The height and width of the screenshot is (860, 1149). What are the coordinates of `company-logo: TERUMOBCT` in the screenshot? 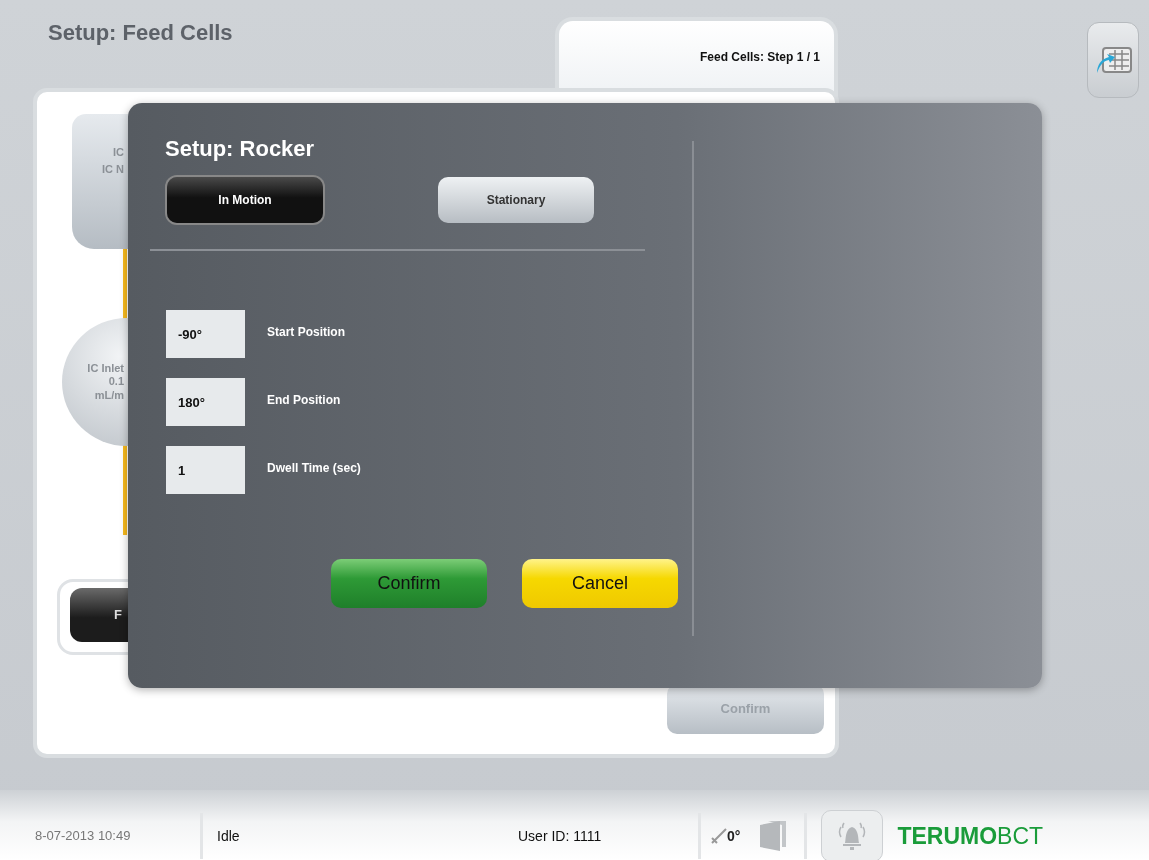 It's located at (970, 836).